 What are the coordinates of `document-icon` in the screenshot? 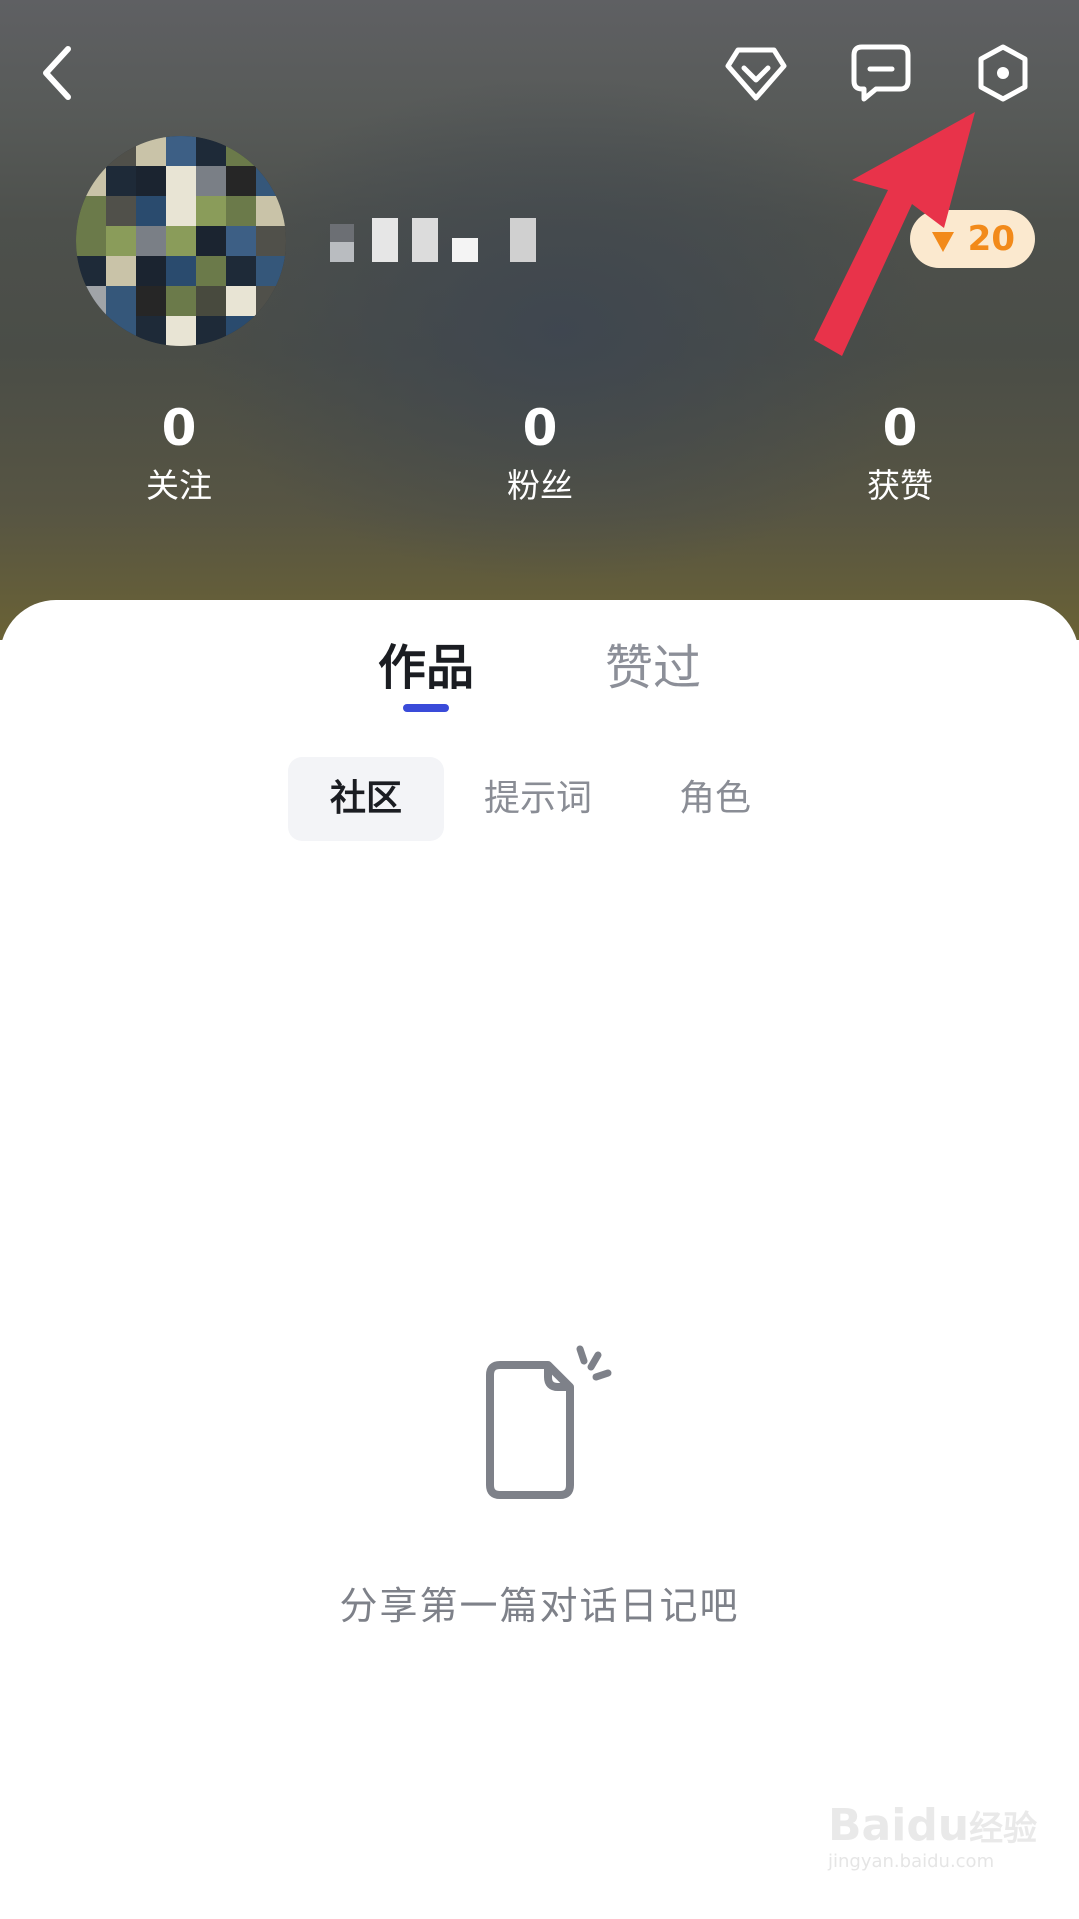 It's located at (549, 1422).